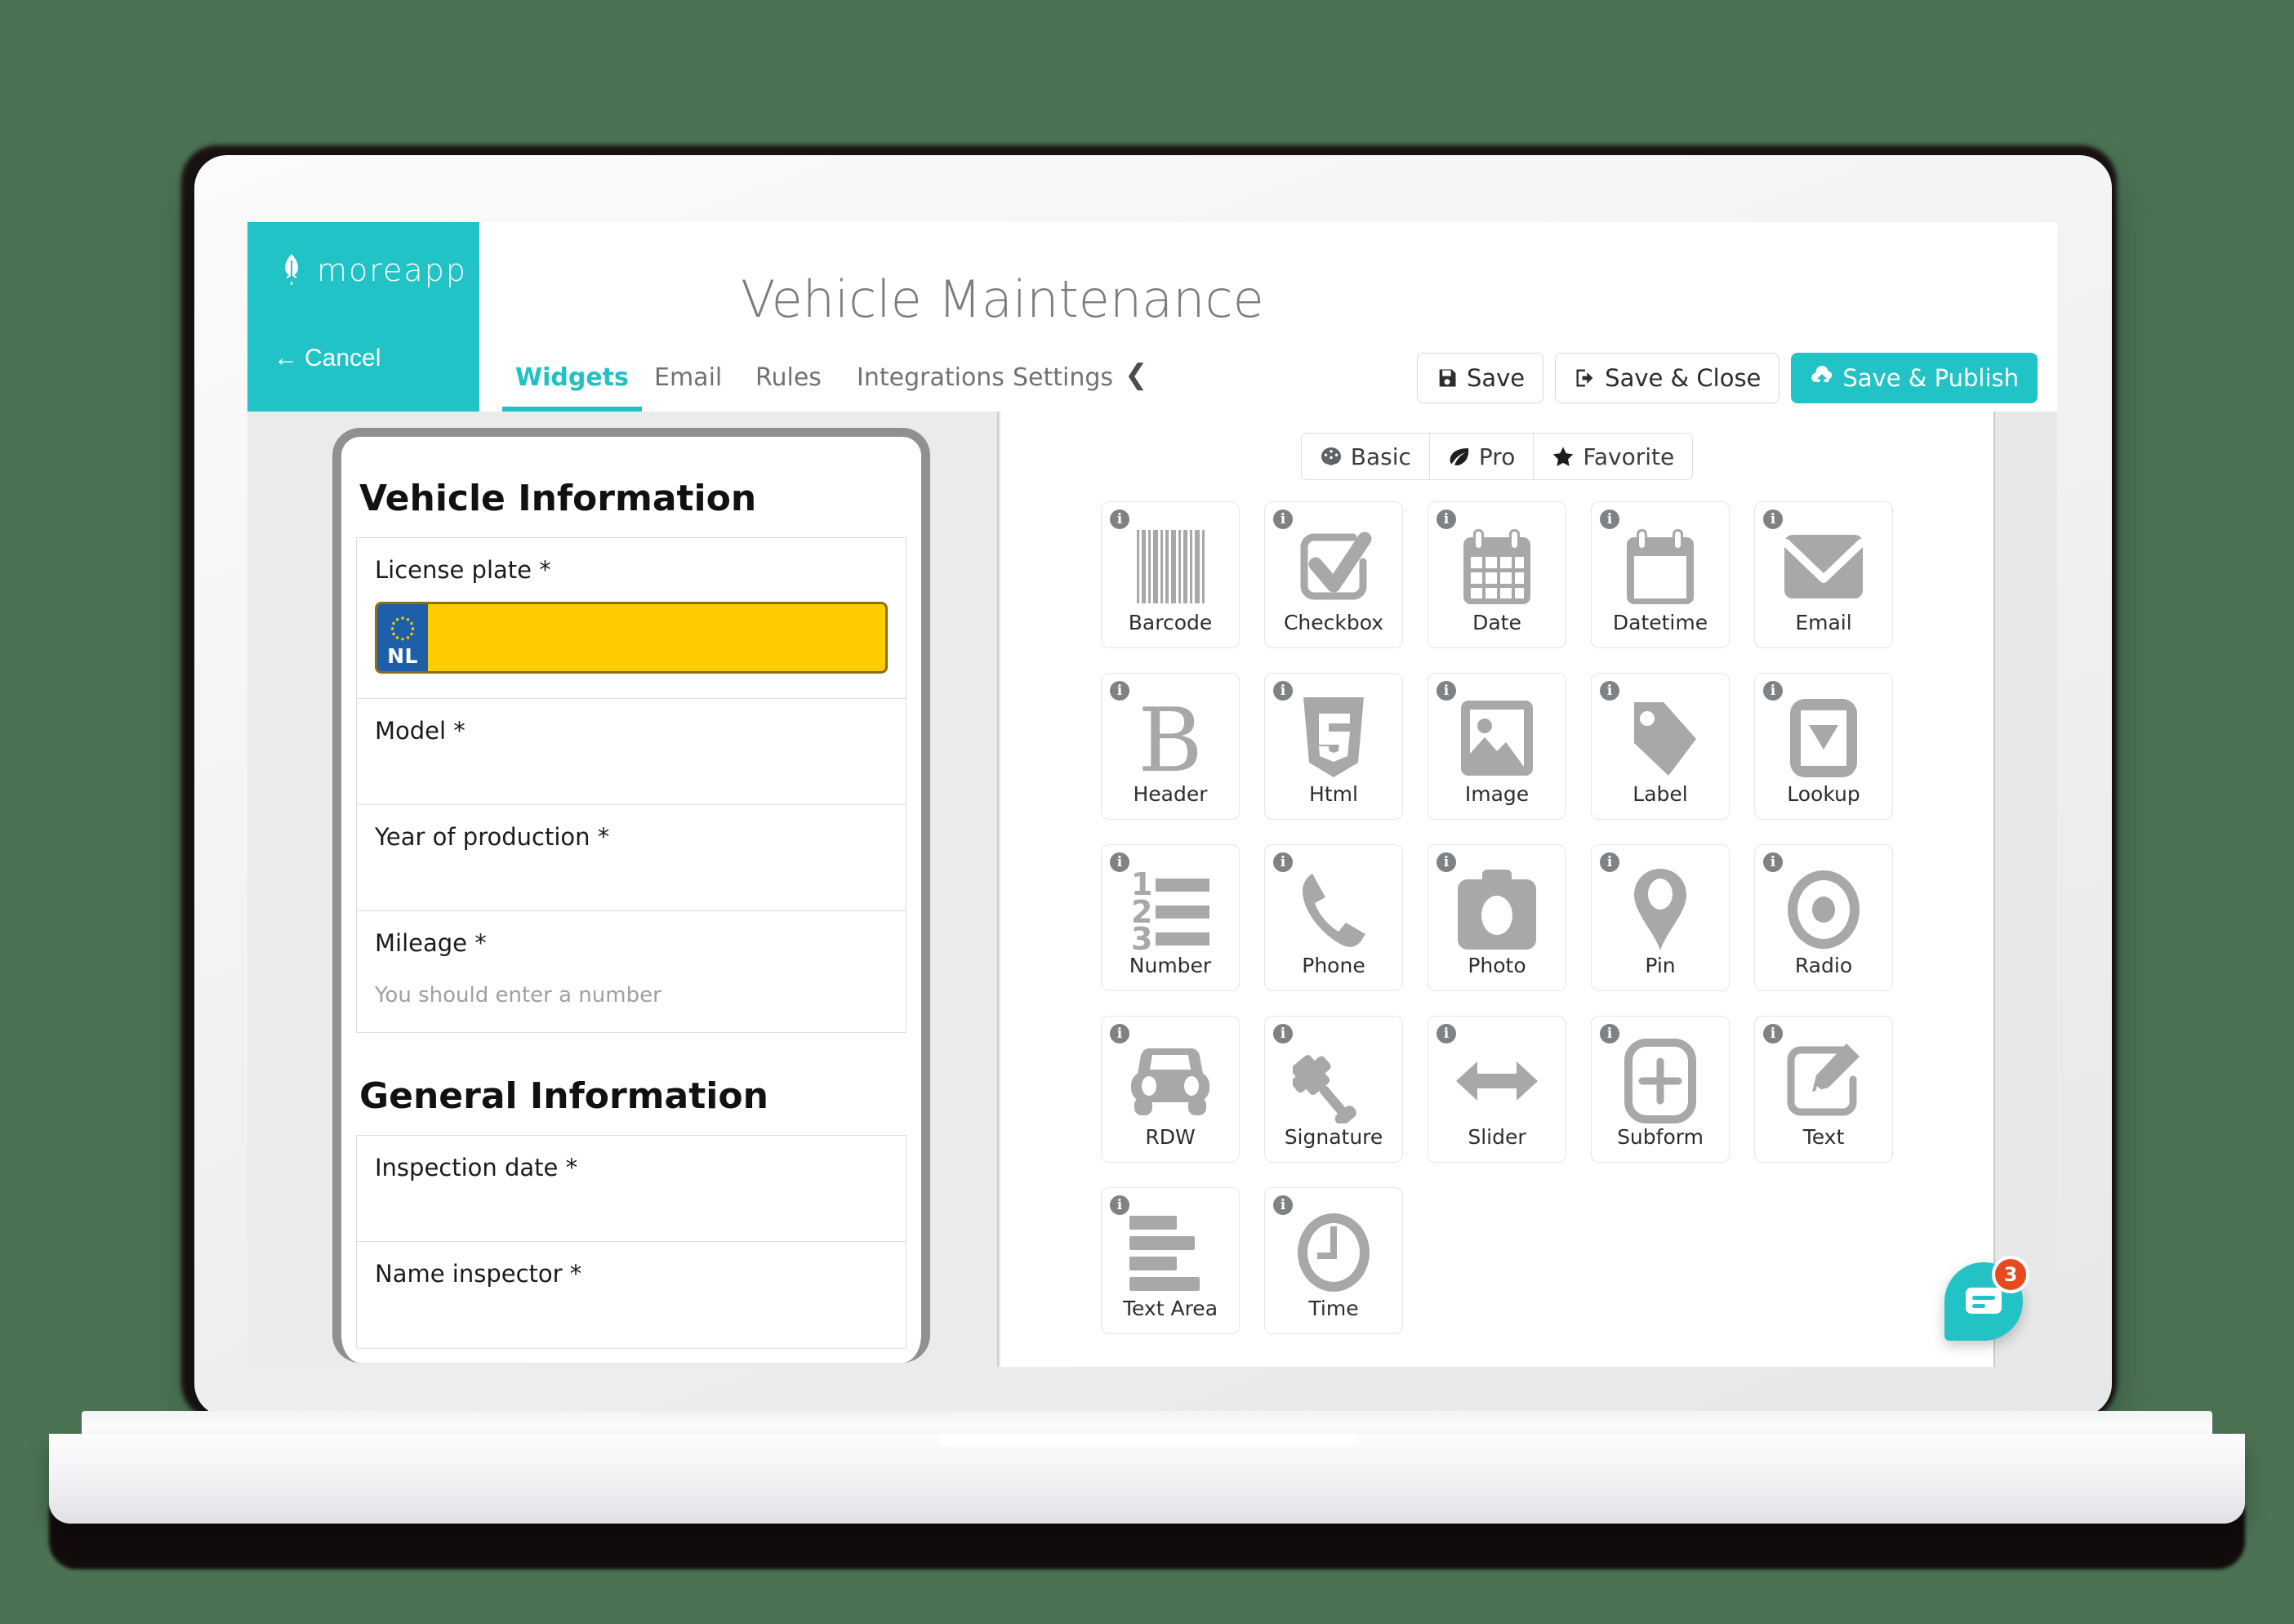 Image resolution: width=2294 pixels, height=1624 pixels. What do you see at coordinates (1333, 746) in the screenshot?
I see `widget-card-html: i Html` at bounding box center [1333, 746].